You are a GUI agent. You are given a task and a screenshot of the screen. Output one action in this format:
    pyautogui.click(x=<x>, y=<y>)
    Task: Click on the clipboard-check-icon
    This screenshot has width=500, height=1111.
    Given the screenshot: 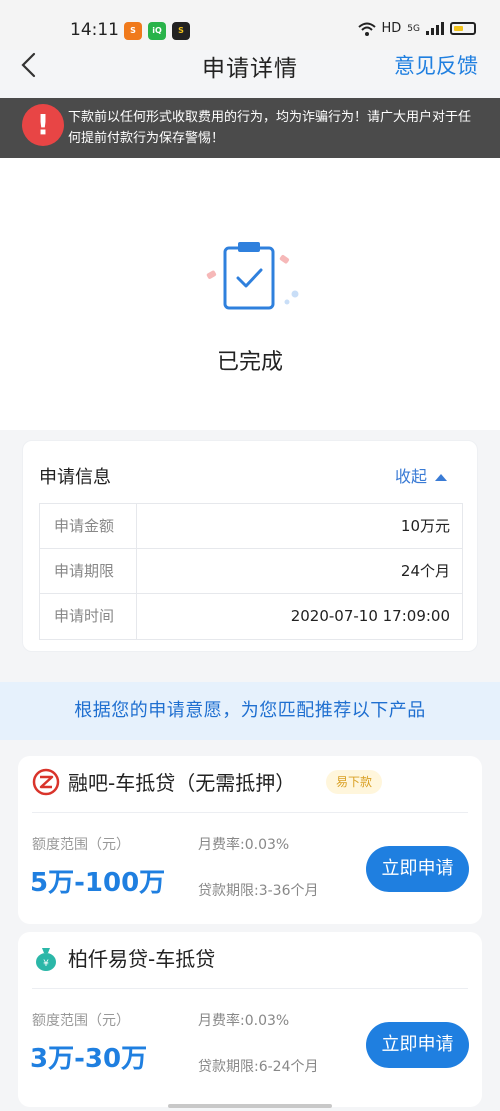 What is the action you would take?
    pyautogui.click(x=252, y=276)
    